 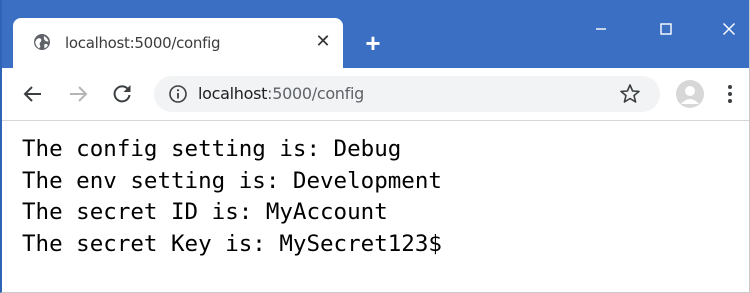 I want to click on browser-tab: localhost:5000/config ✕, so click(x=178, y=43).